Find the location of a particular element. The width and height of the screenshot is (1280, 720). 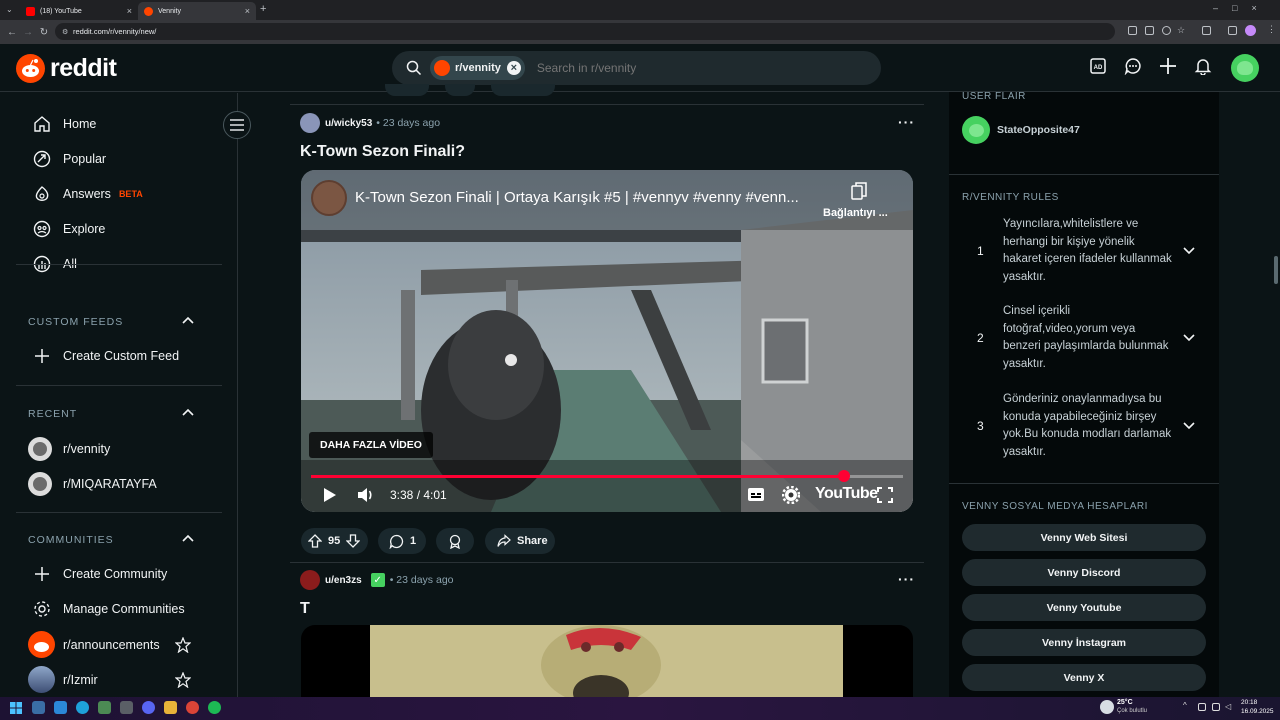

windows-start-icon is located at coordinates (16, 708).